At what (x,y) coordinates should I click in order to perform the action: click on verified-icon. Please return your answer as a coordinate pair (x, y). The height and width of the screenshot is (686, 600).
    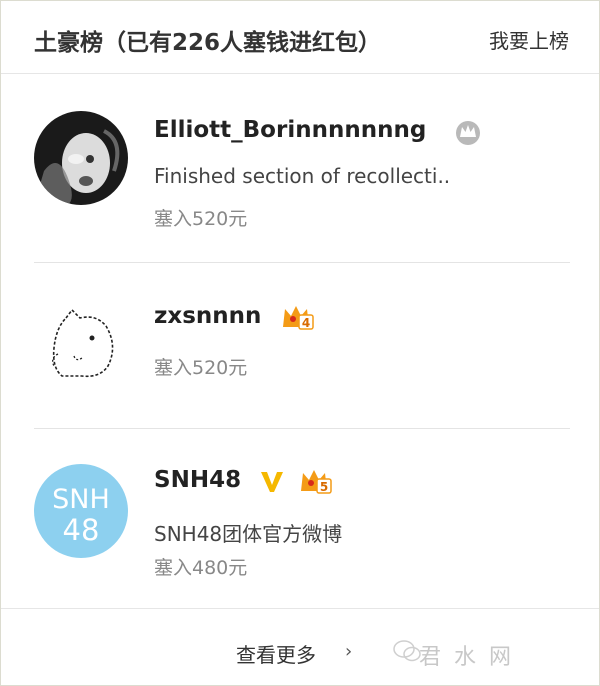
    Looking at the image, I should click on (272, 481).